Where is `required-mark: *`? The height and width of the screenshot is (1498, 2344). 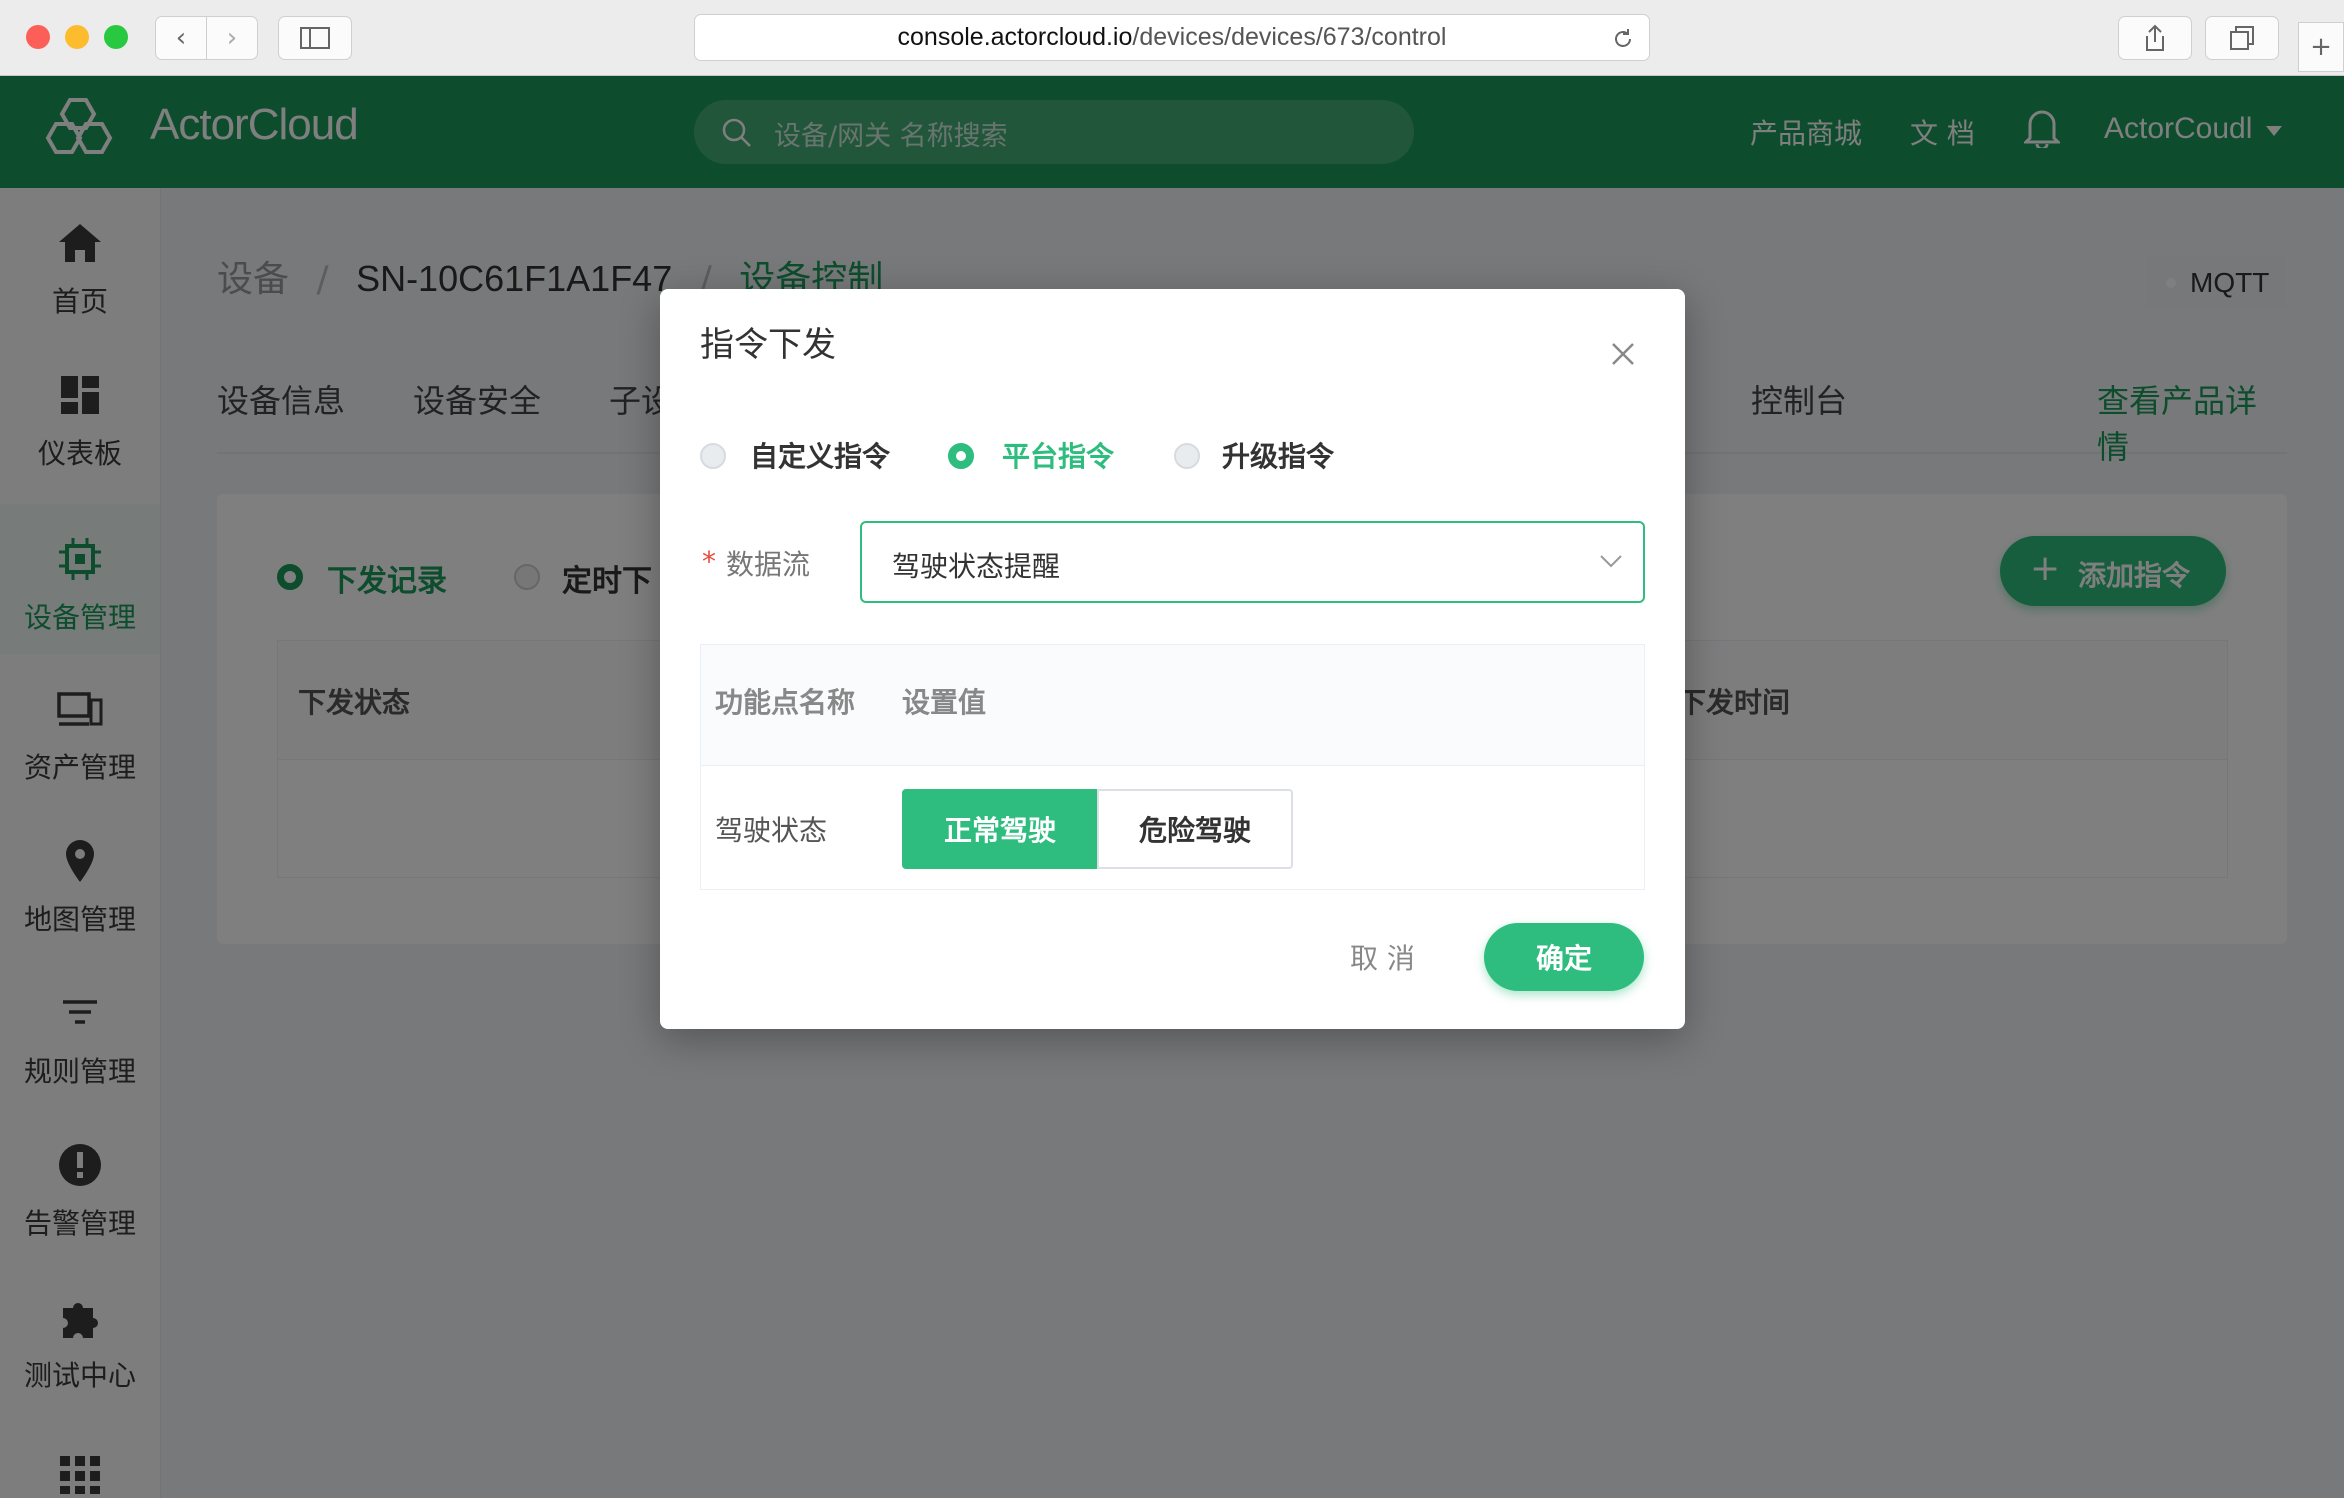 required-mark: * is located at coordinates (709, 561).